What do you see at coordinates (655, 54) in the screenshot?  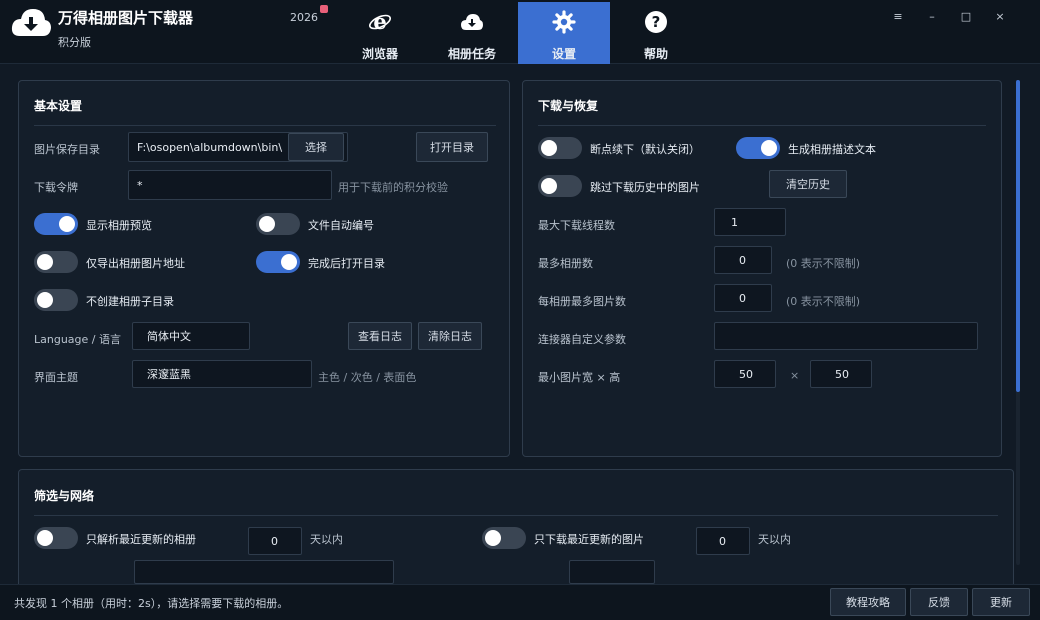 I see `tab-help-label: 帮助` at bounding box center [655, 54].